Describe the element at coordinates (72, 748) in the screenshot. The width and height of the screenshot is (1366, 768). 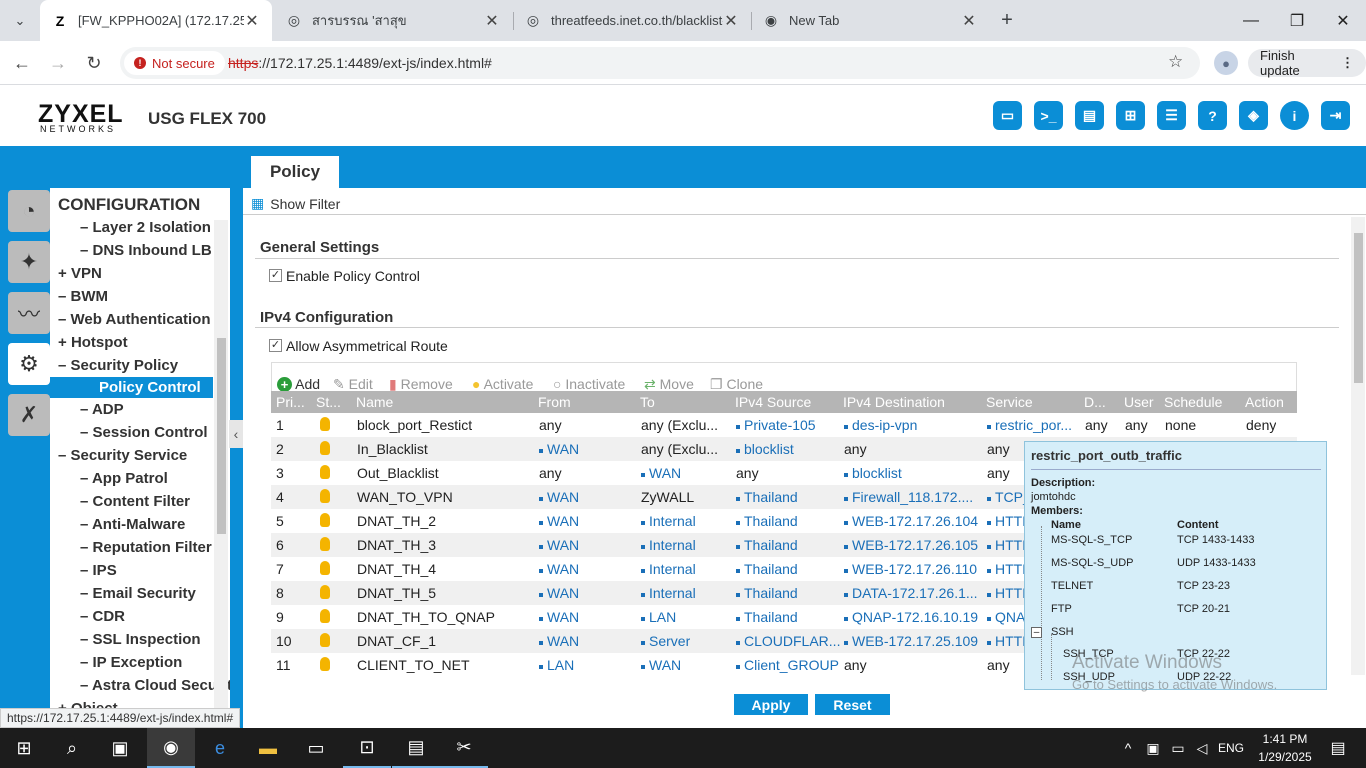
I see `search-icon: ⌕` at that location.